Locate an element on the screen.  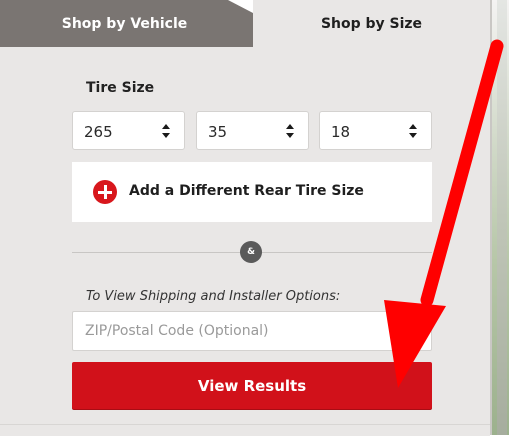
tab-notch-decoration is located at coordinates (240, 6).